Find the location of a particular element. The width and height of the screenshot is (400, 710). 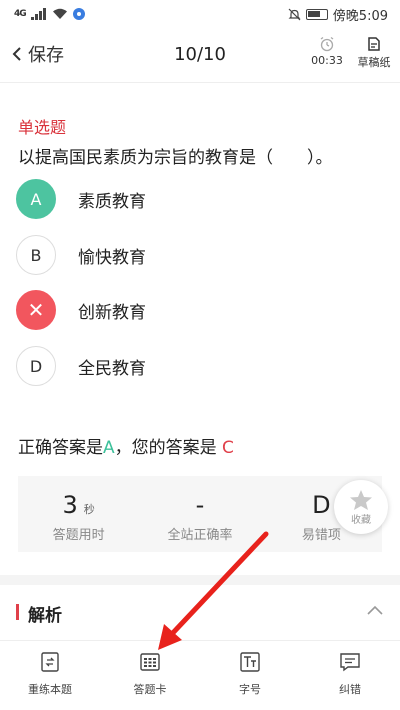

wifi-icon is located at coordinates (59, 13).